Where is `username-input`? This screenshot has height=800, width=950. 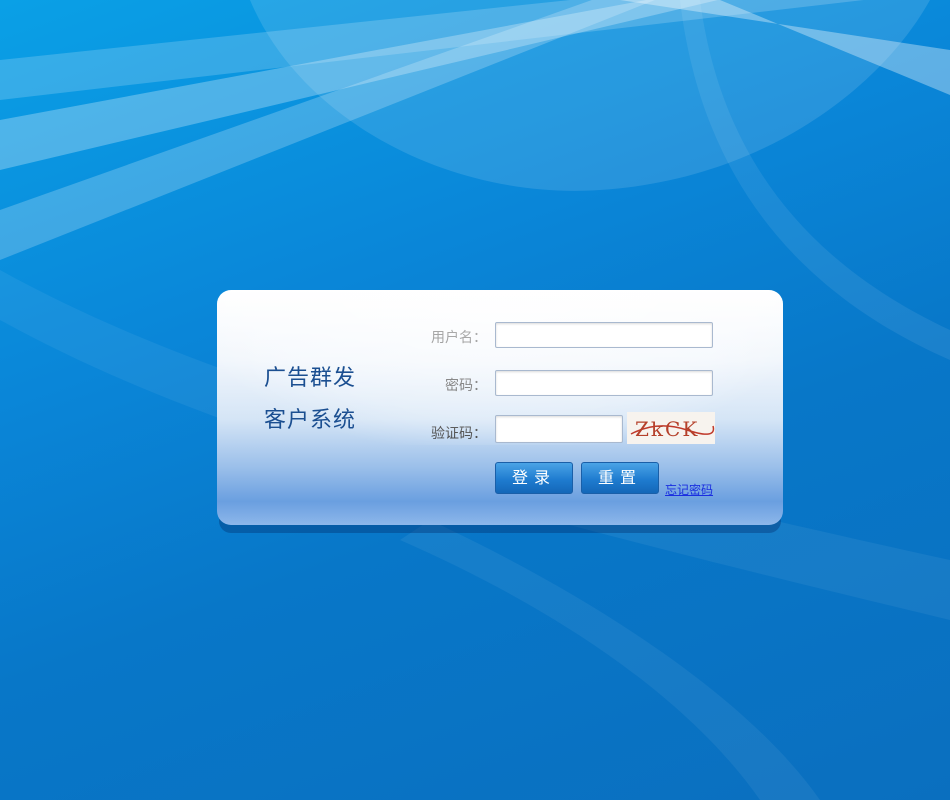 username-input is located at coordinates (604, 335).